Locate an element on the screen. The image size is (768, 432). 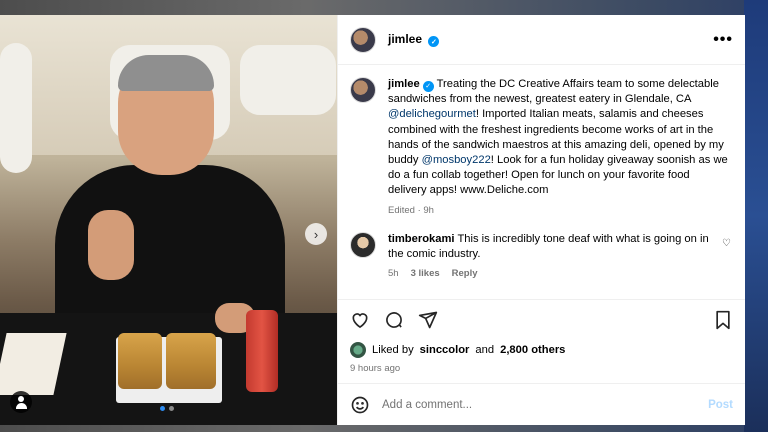
post-actions is located at coordinates (541, 319).